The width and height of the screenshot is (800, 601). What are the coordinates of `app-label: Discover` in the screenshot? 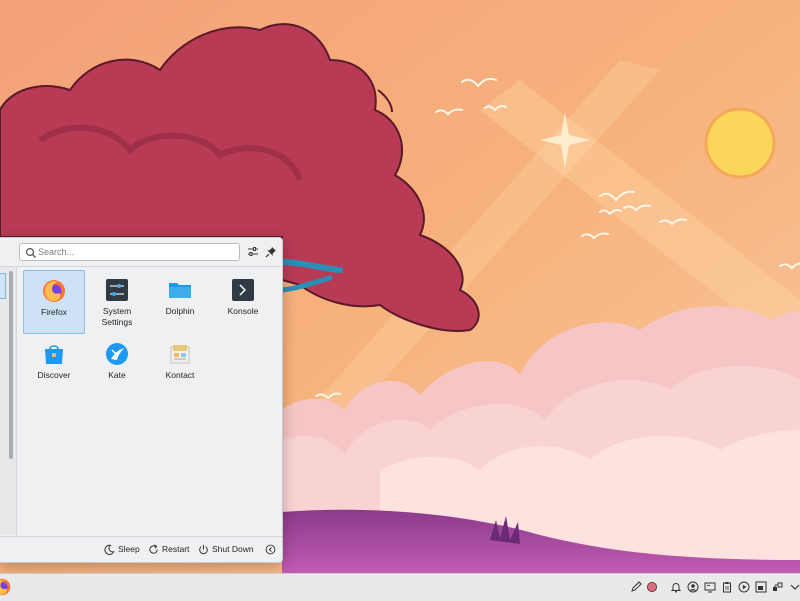 It's located at (54, 375).